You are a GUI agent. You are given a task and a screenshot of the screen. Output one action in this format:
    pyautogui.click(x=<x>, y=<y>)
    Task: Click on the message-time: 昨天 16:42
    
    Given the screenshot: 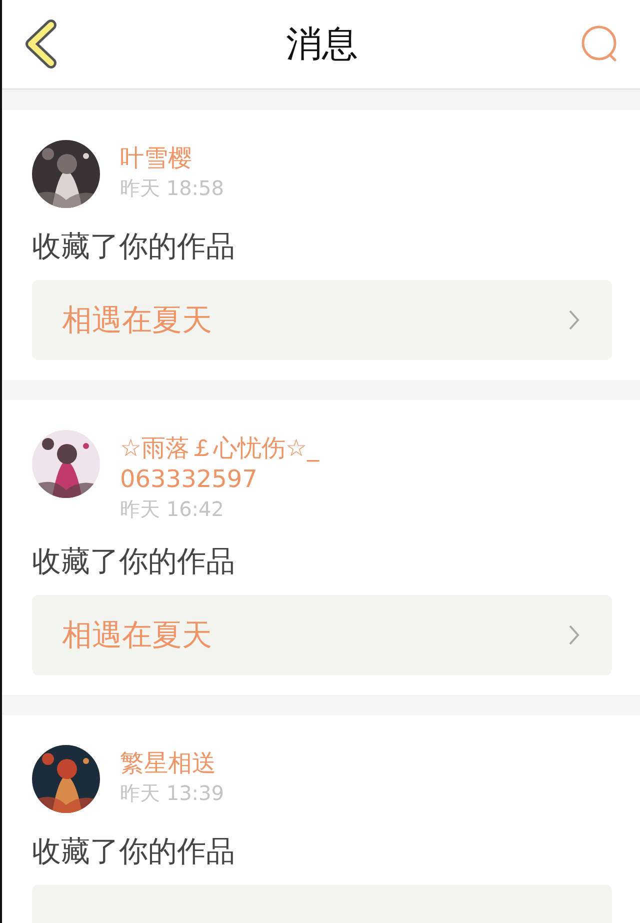 What is the action you would take?
    pyautogui.click(x=172, y=509)
    